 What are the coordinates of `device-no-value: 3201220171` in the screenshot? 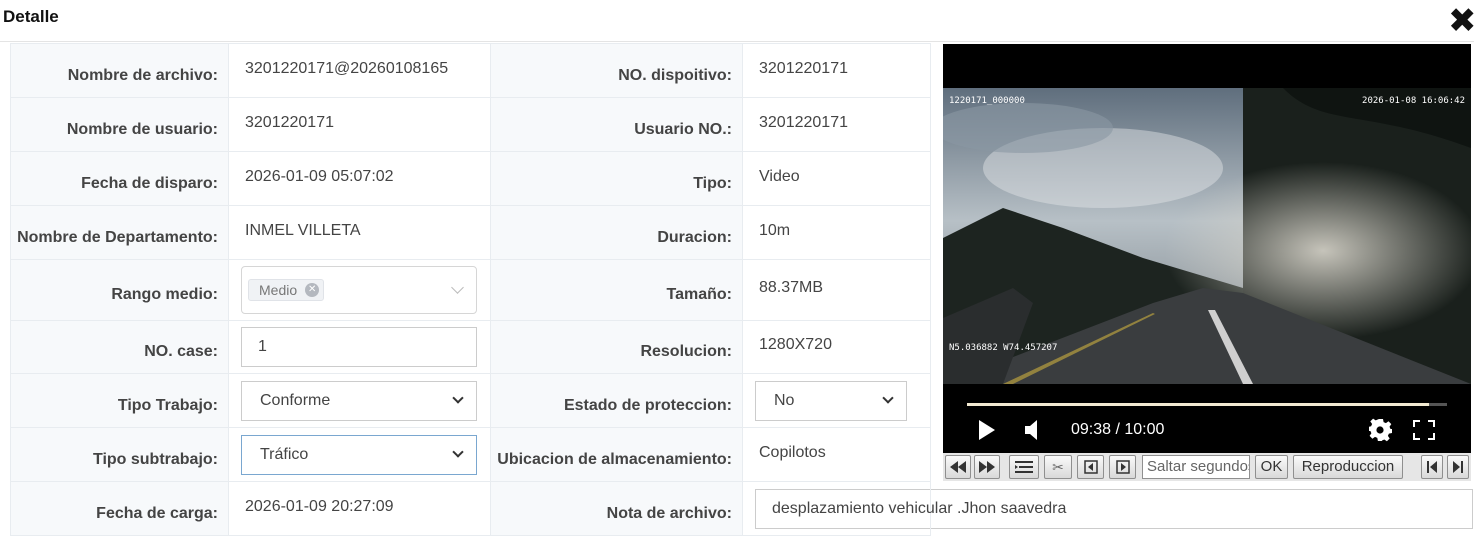 It's located at (803, 68).